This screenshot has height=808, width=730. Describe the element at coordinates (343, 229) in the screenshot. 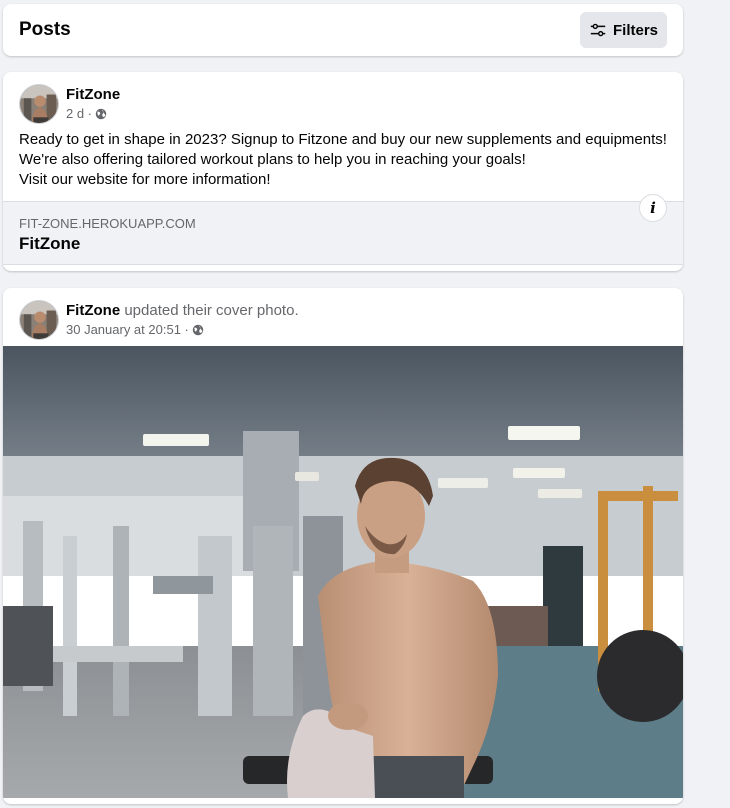

I see `link-preview: i FIT-ZONE.HEROKUAPP.COM FitZone` at that location.